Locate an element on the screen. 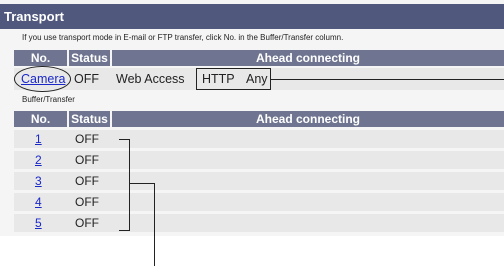 The height and width of the screenshot is (268, 504). panel-title: Transport is located at coordinates (252, 16).